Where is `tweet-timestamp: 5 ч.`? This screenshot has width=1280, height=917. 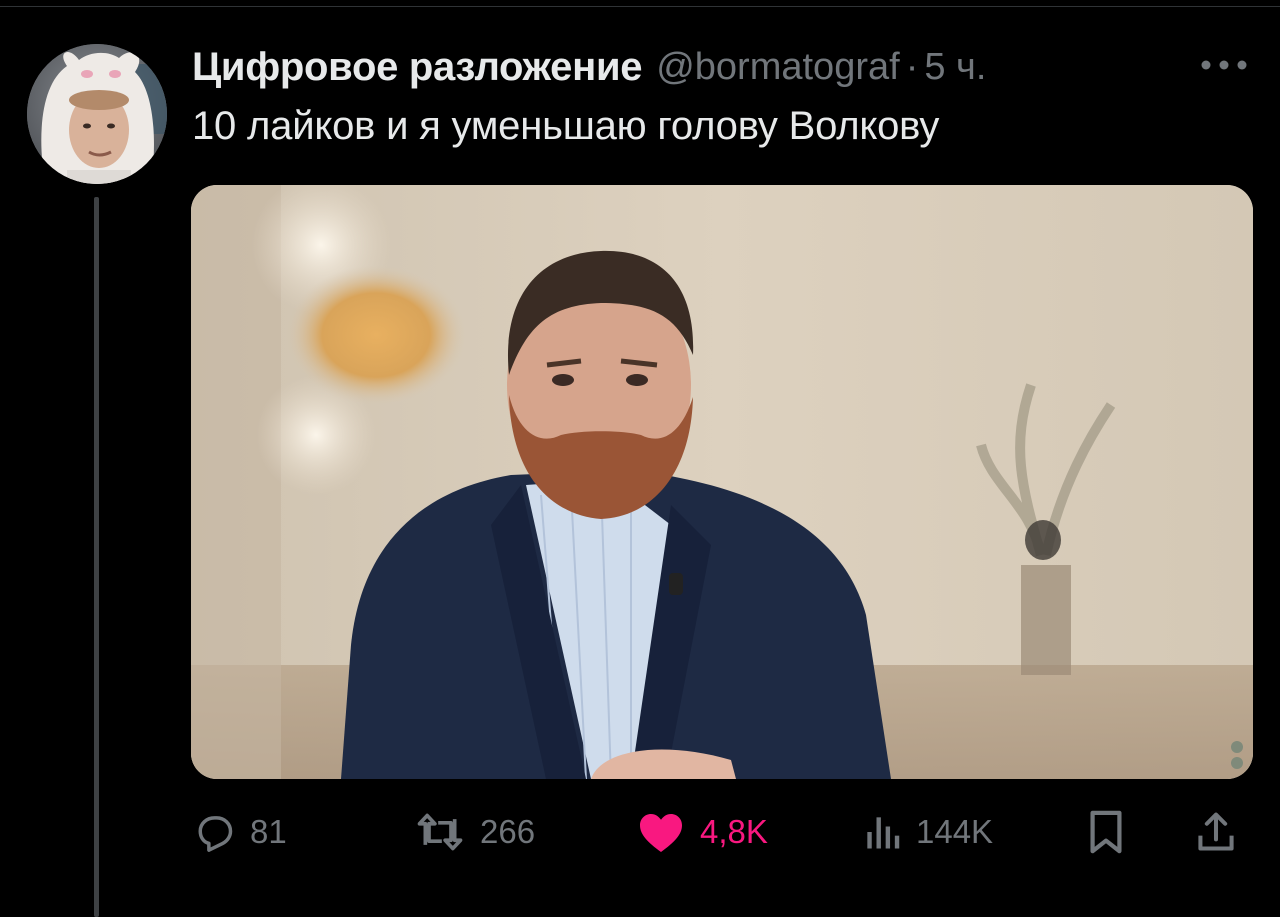 tweet-timestamp: 5 ч. is located at coordinates (955, 67).